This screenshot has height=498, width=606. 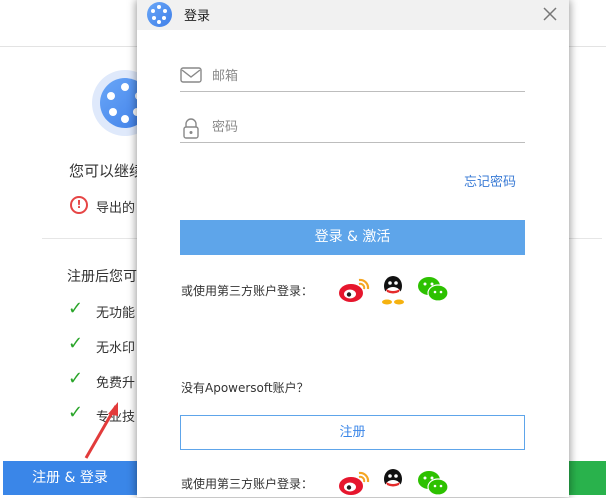 I want to click on email-field, so click(x=352, y=77).